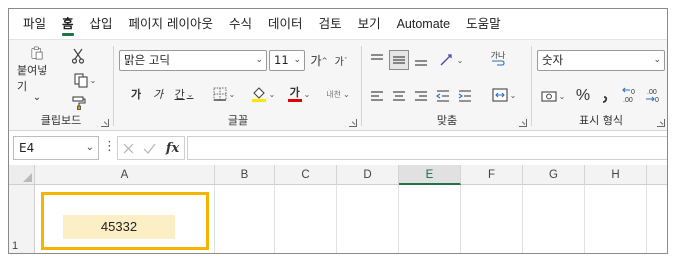 The image size is (676, 261). What do you see at coordinates (345, 60) in the screenshot?
I see `caret-down-icon: ˇ` at bounding box center [345, 60].